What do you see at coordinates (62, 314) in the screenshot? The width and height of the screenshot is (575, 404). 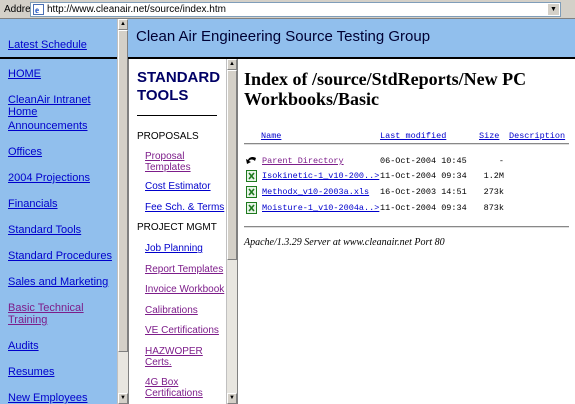 I see `nav-link-basic-technical-training: Basic Technical Training` at bounding box center [62, 314].